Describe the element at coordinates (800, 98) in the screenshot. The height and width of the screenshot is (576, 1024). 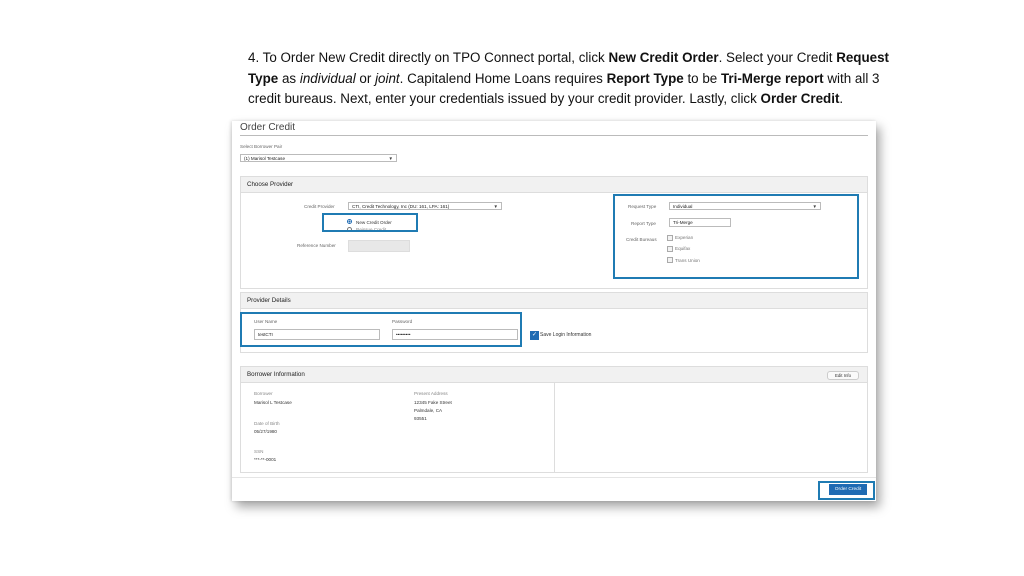
I see `instruction-bold: Order Credit` at that location.